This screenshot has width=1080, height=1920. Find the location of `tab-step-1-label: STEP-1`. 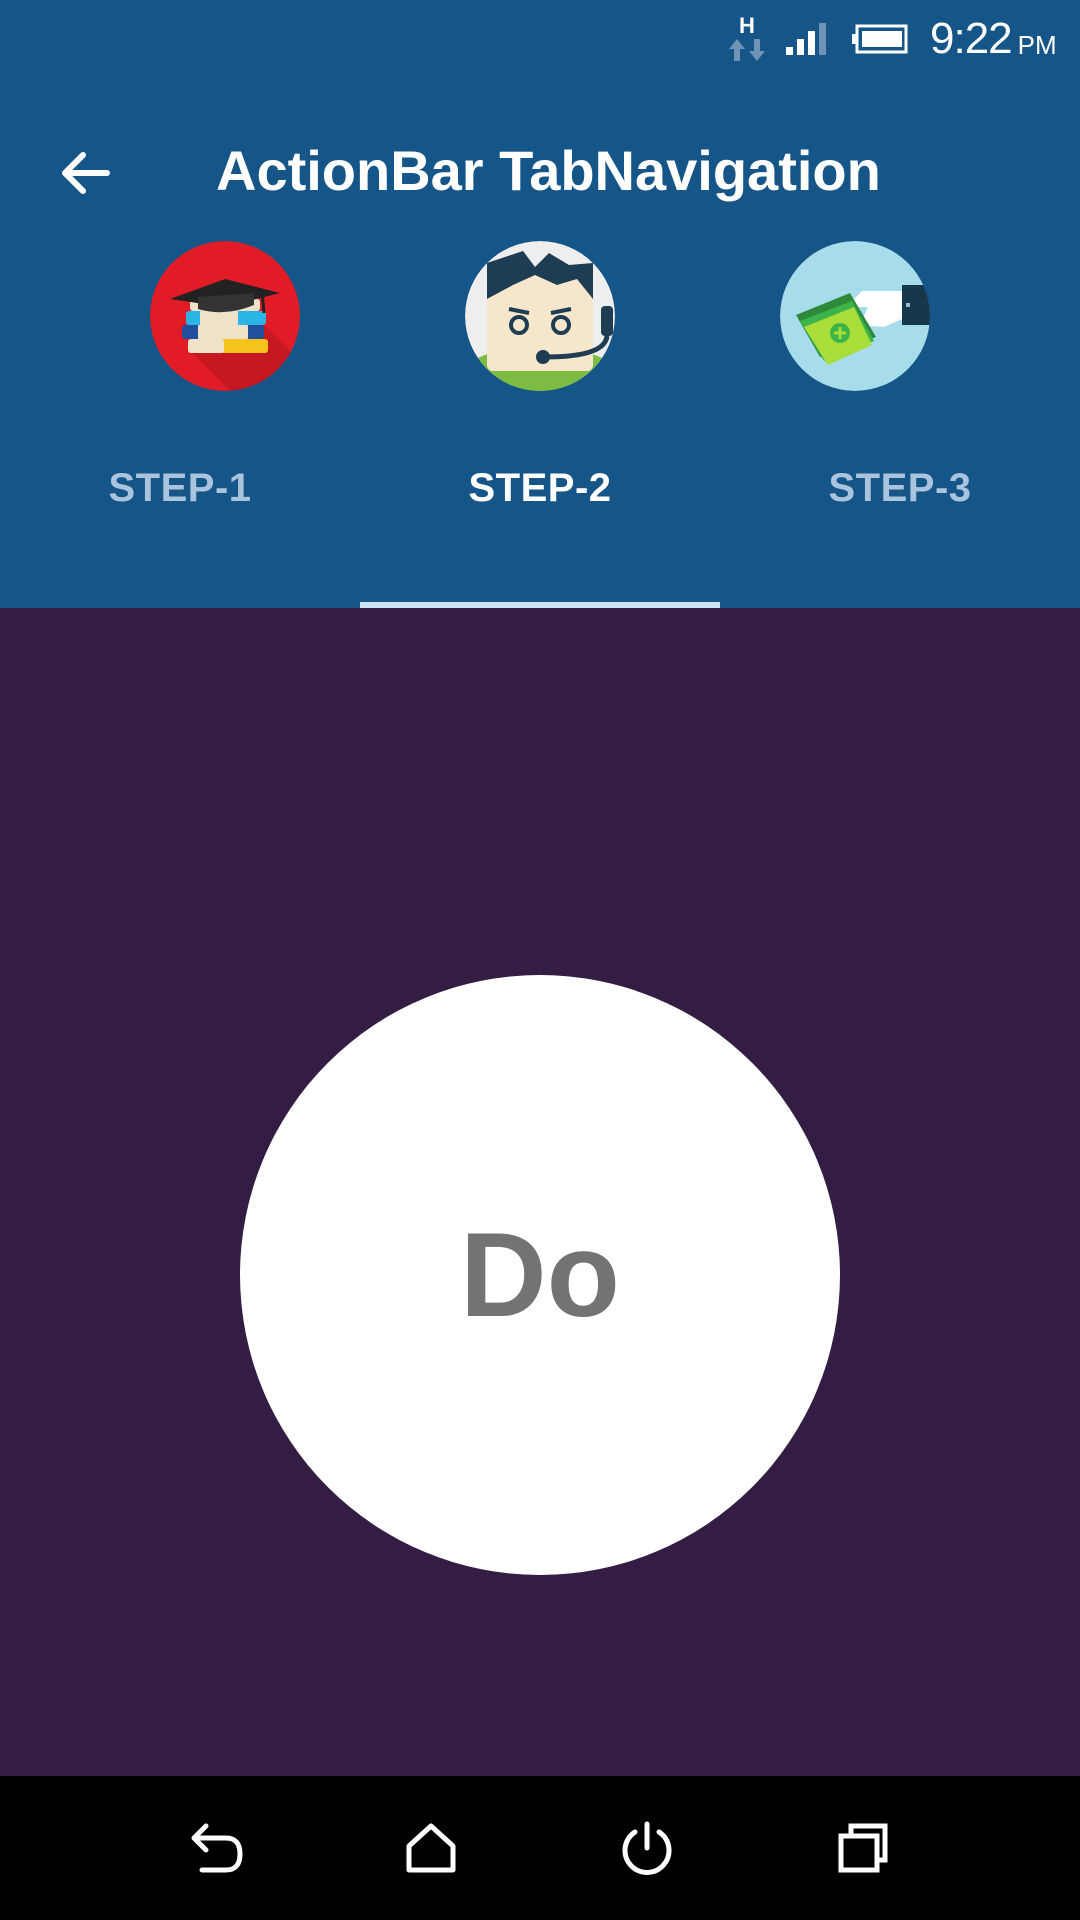

tab-step-1-label: STEP-1 is located at coordinates (180, 488).